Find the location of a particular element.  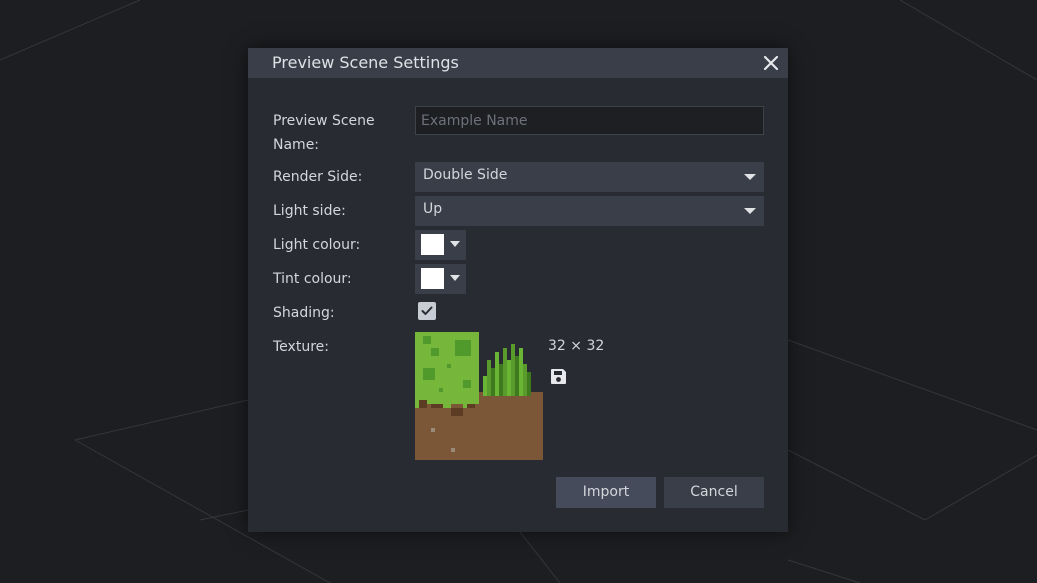

texture-preview is located at coordinates (479, 396).